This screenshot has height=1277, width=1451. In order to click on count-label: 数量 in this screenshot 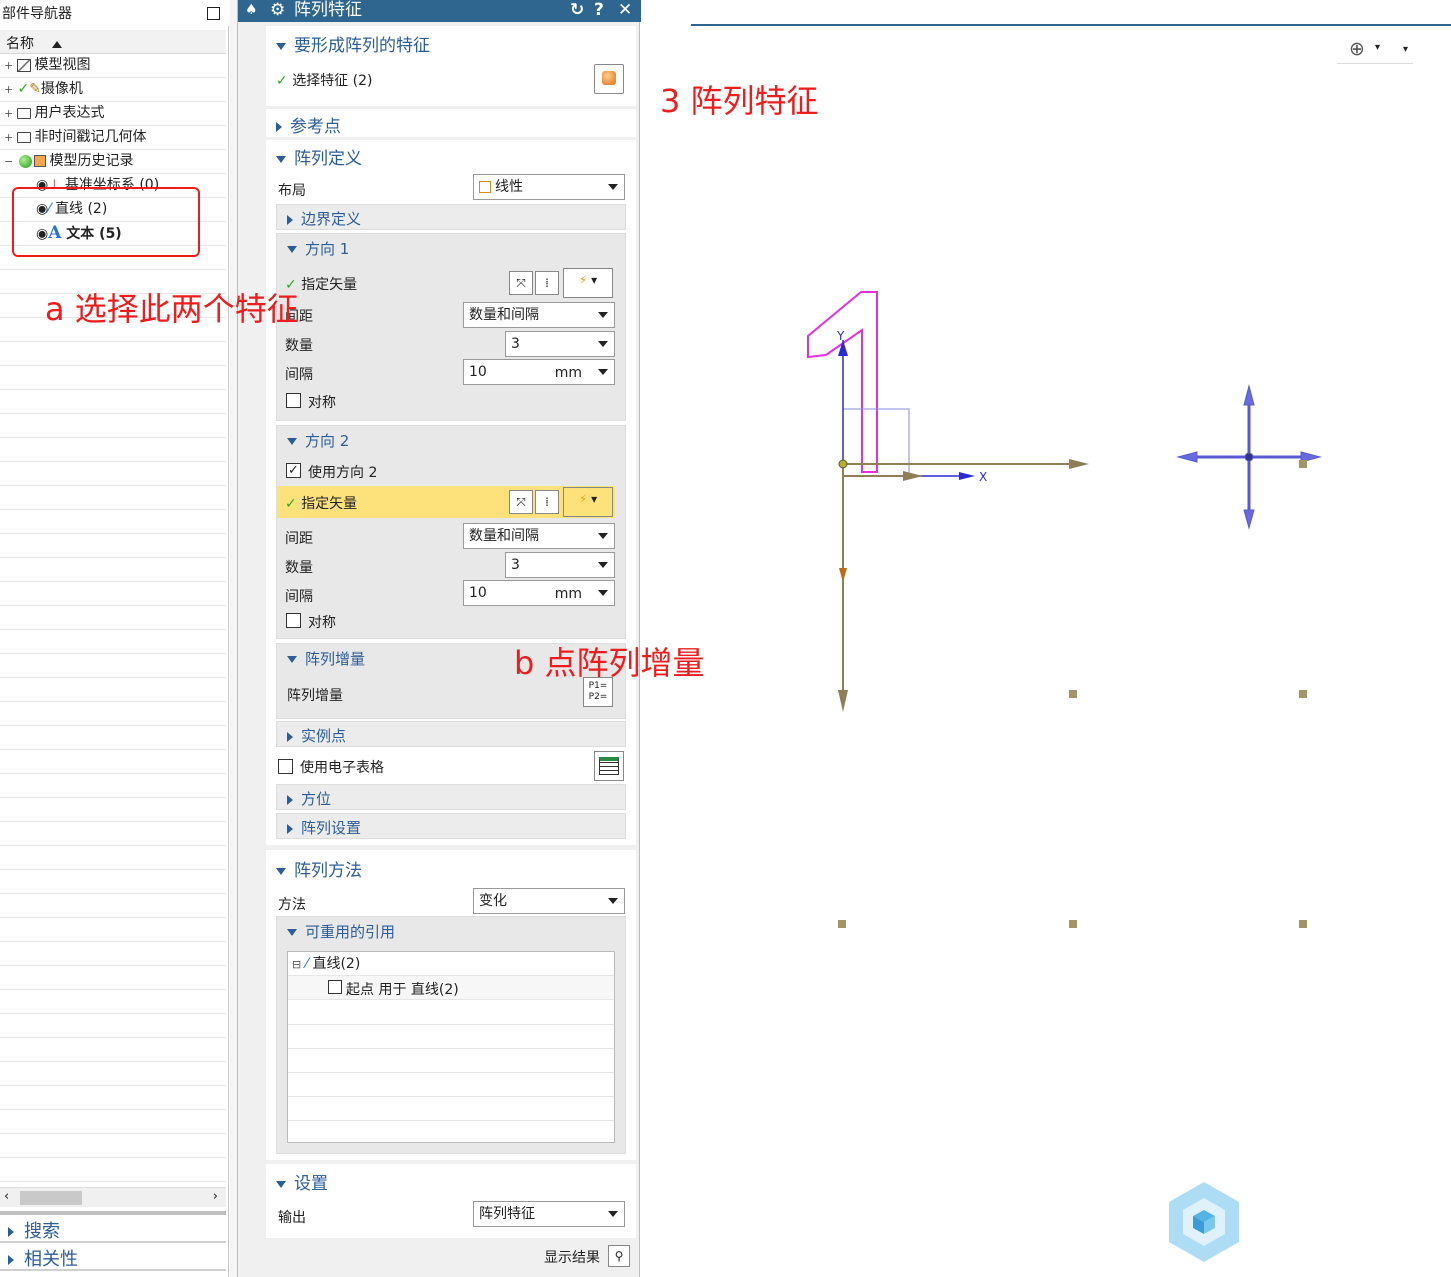, I will do `click(299, 568)`.